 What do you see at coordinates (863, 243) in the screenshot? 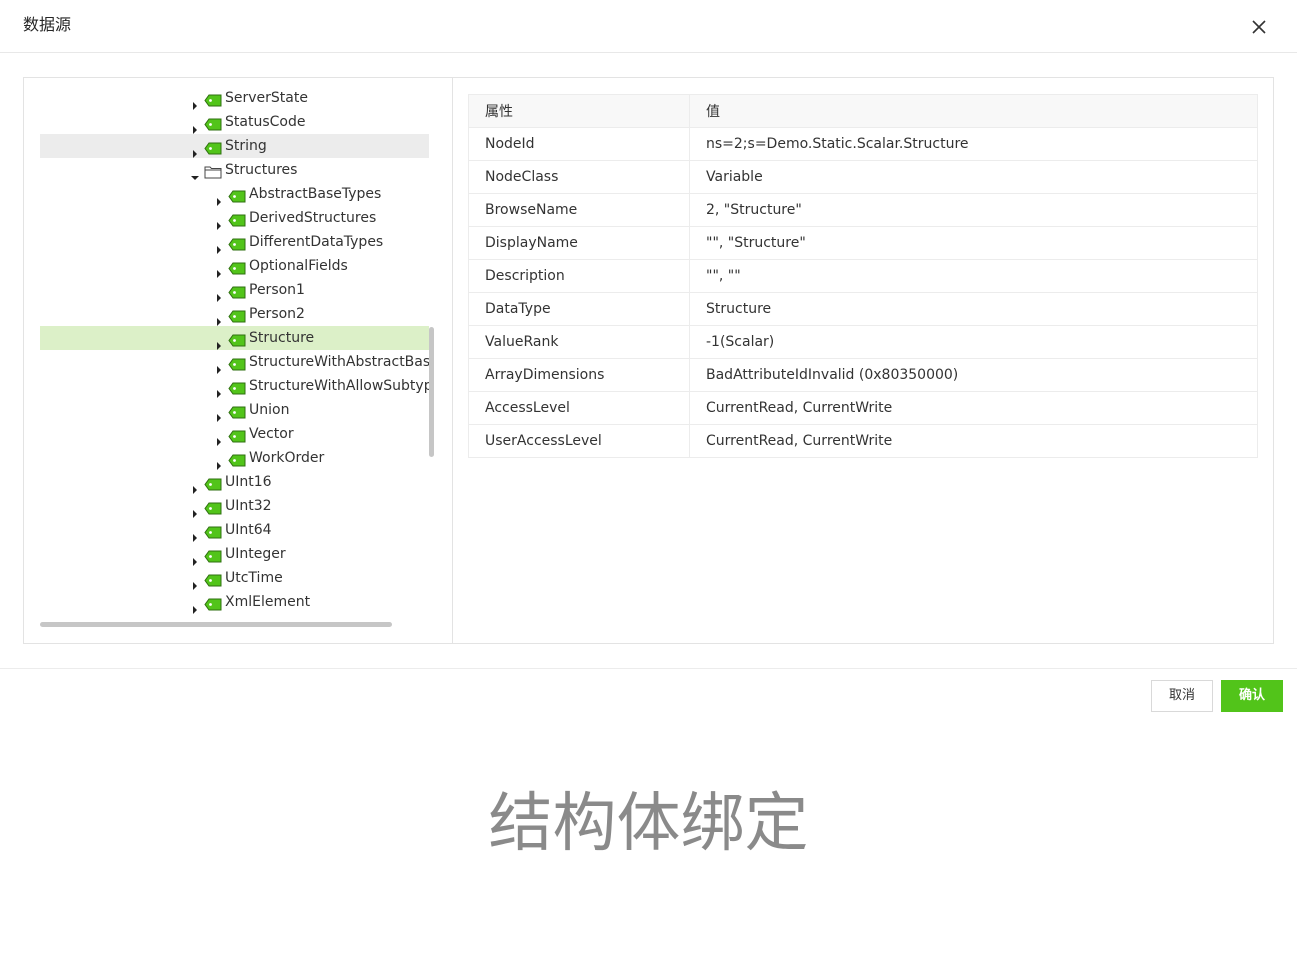
I see `table-row: DisplayName "", "Structure"` at bounding box center [863, 243].